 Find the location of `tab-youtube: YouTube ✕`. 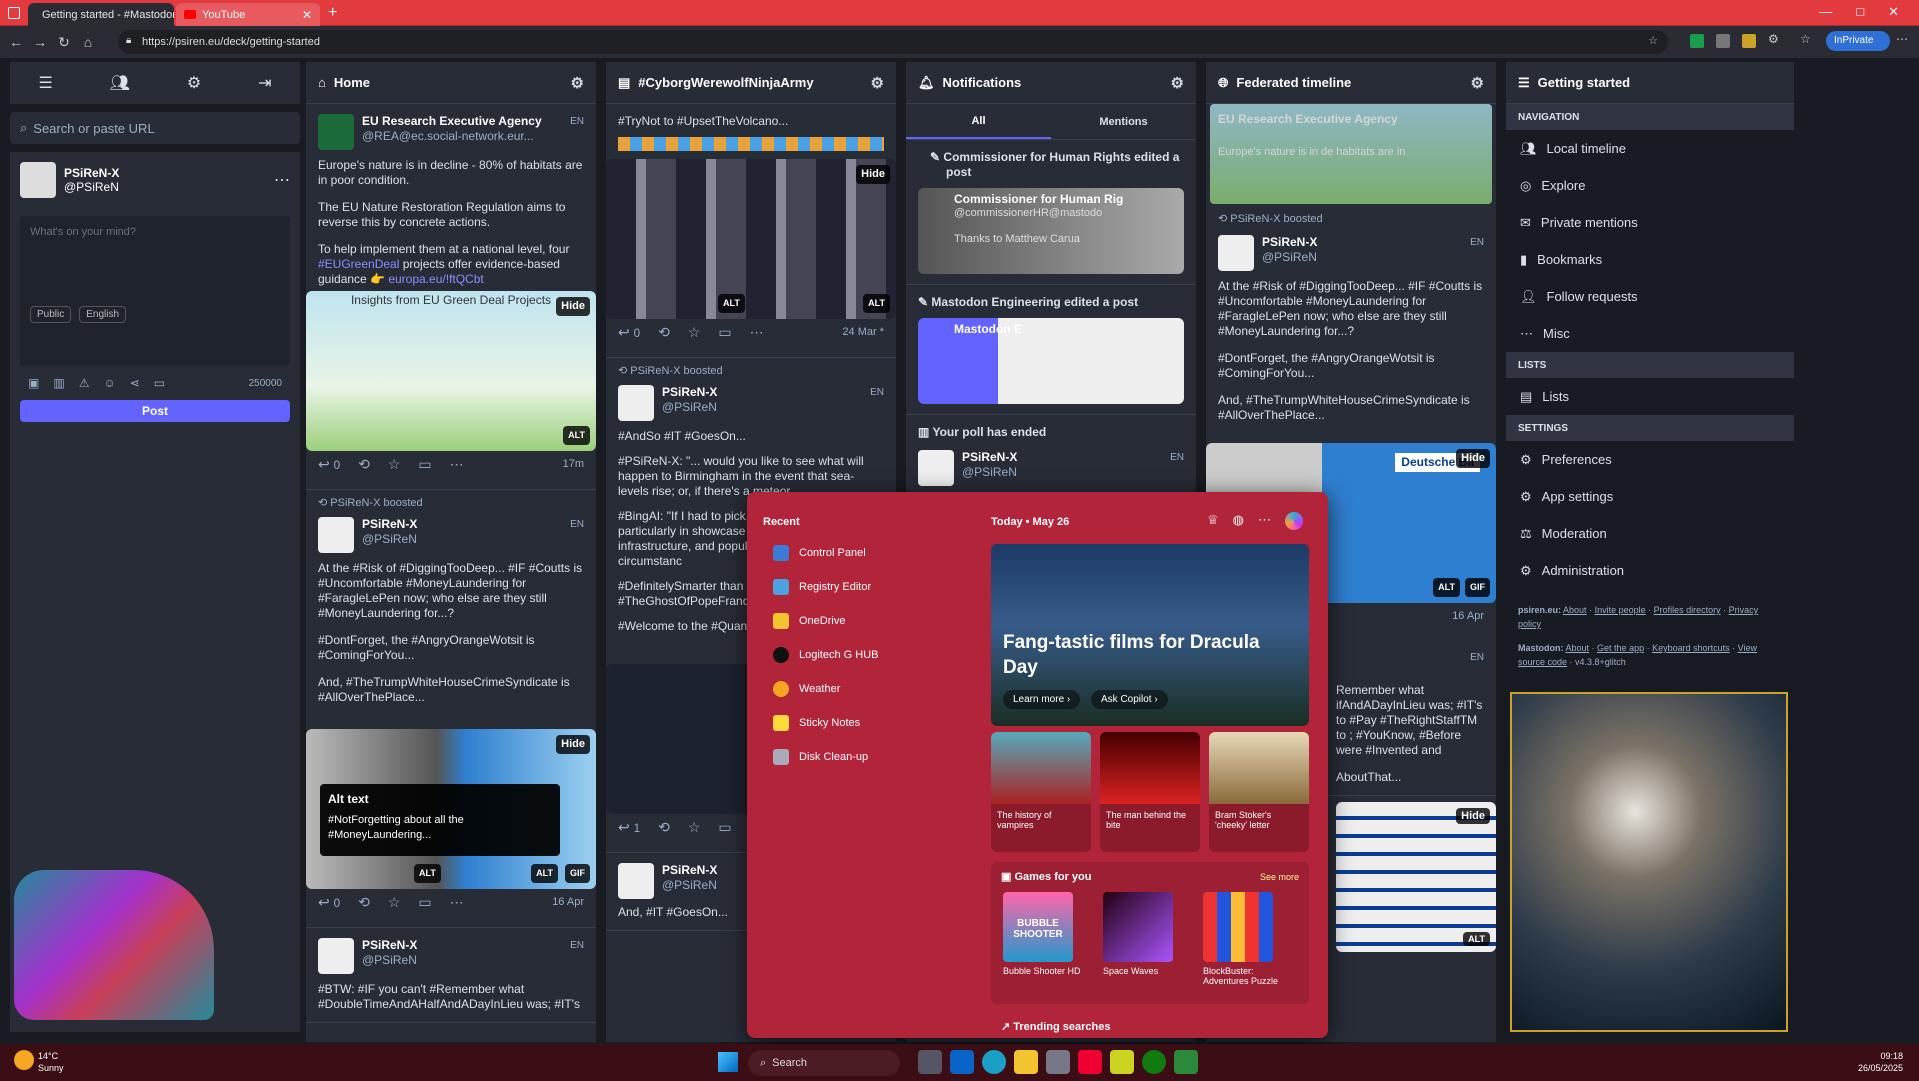

tab-youtube: YouTube ✕ is located at coordinates (248, 14).